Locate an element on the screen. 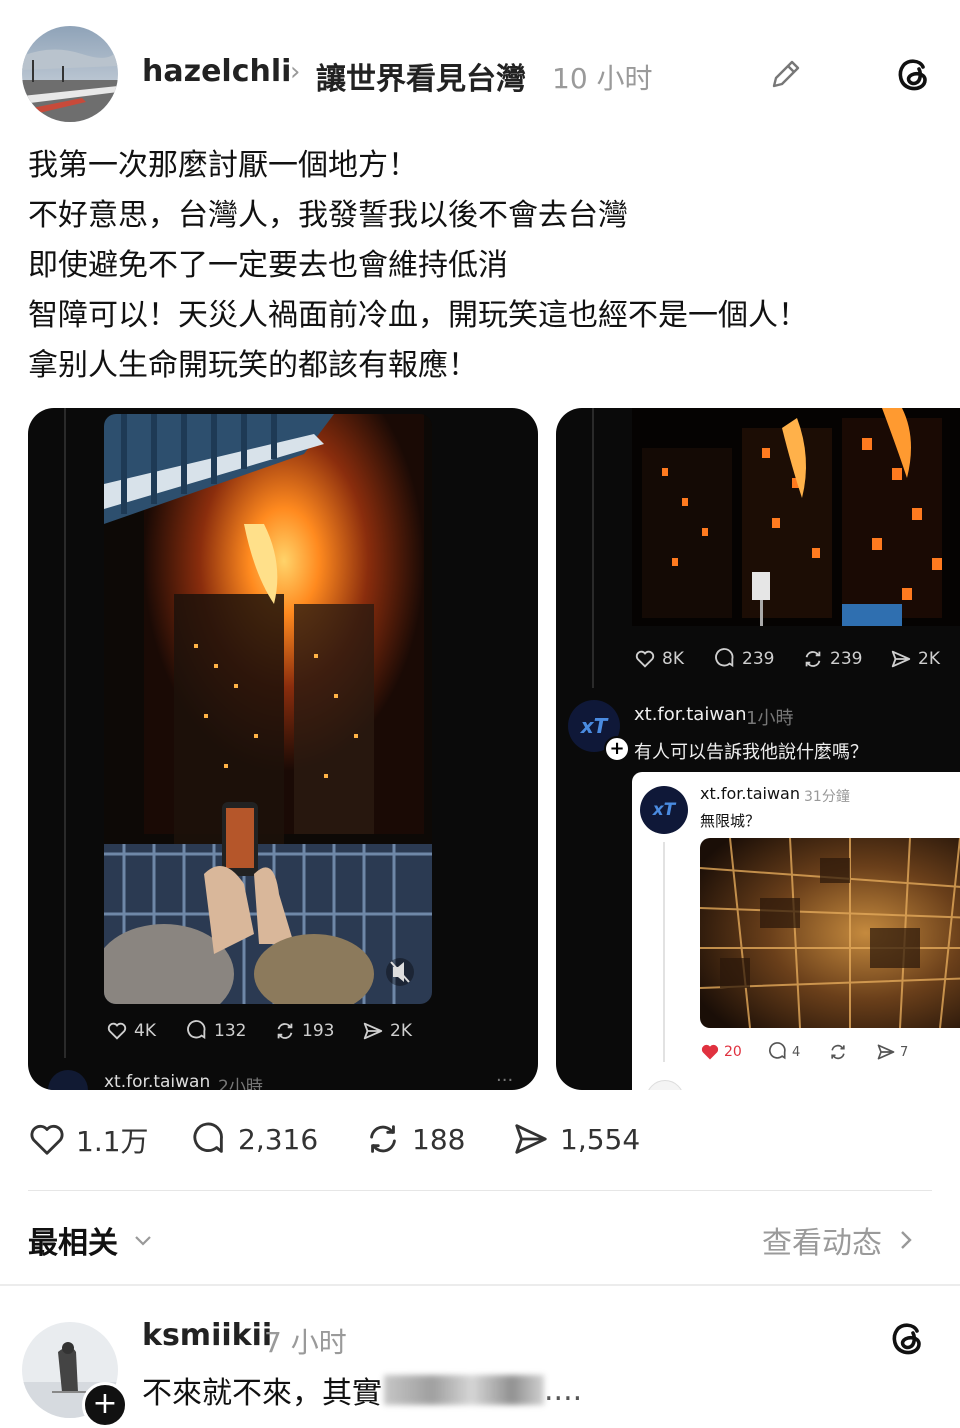 The image size is (960, 1428). edit-pencil-icon is located at coordinates (786, 74).